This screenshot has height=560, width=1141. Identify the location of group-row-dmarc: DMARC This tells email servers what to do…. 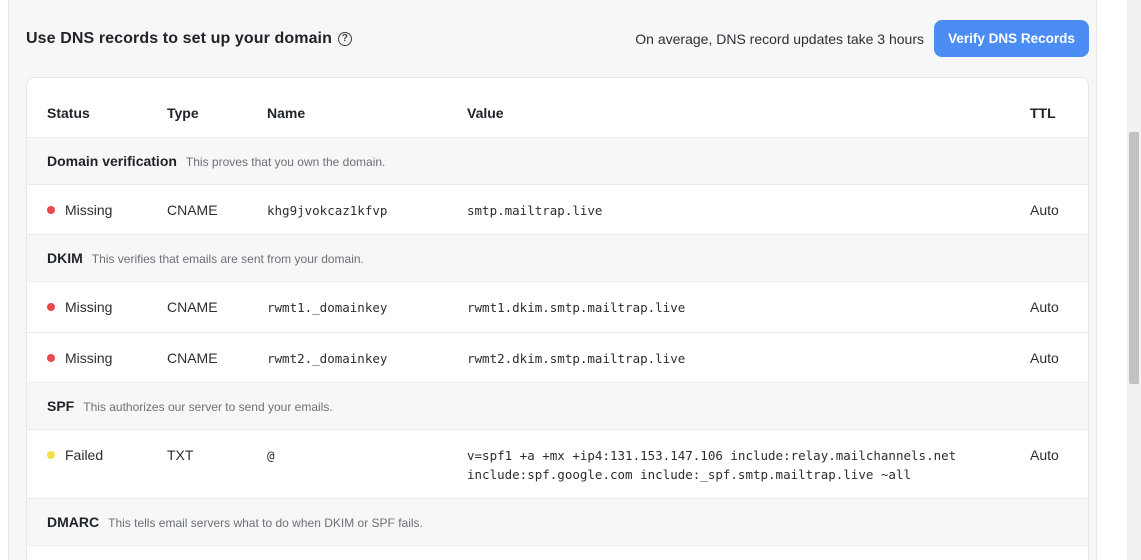
(557, 522).